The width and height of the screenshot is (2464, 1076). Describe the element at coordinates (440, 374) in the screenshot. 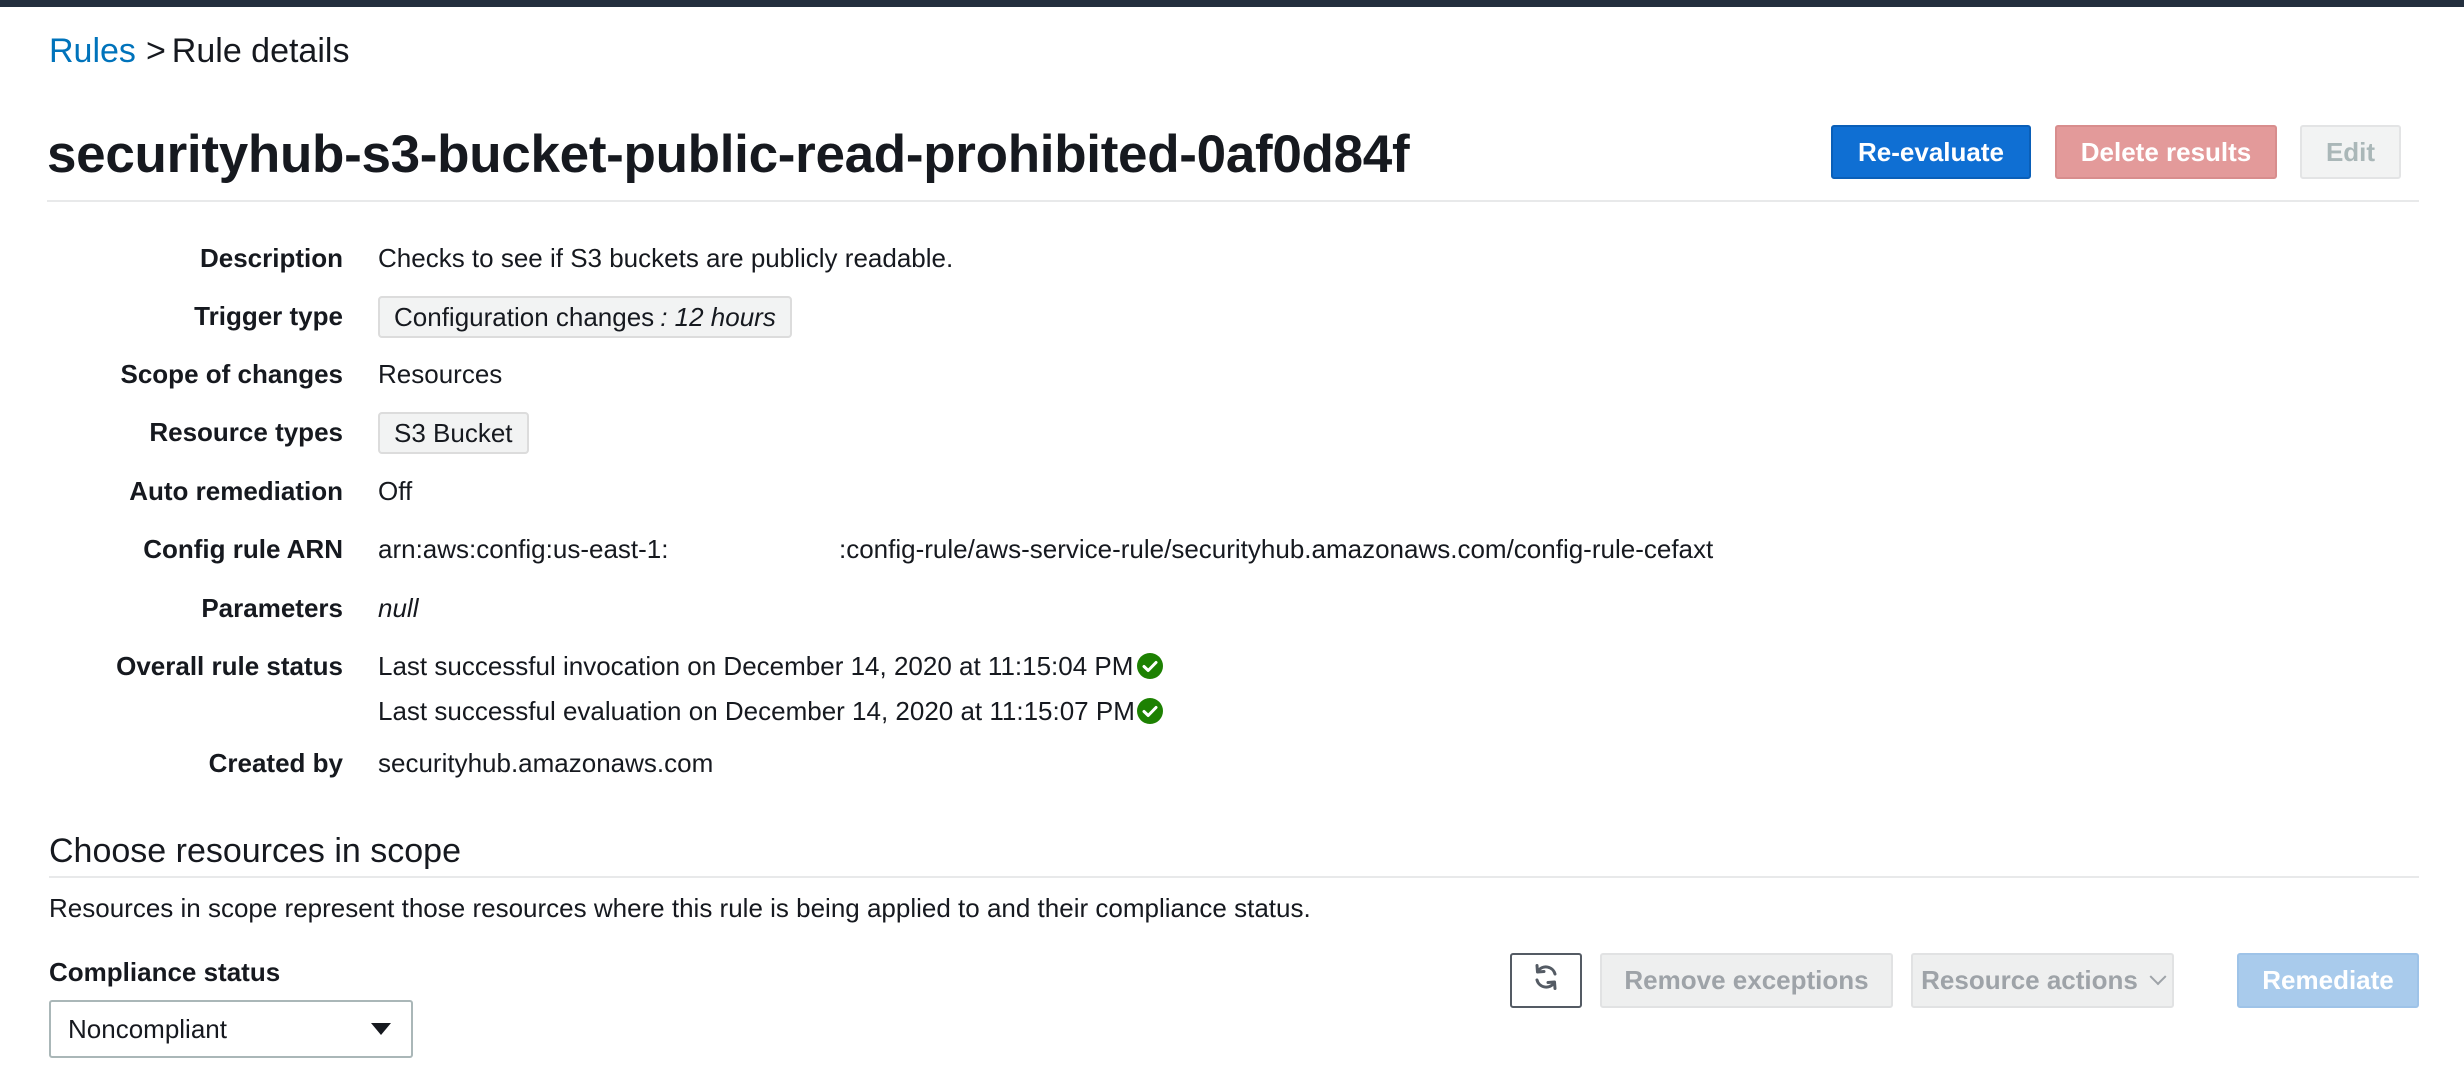

I see `scope-value: Resources` at that location.